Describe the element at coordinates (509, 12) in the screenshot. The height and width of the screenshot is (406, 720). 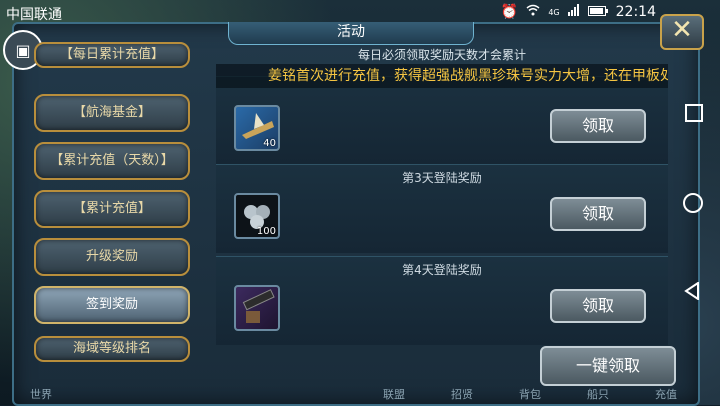
I see `alarm-icon: ⏰` at that location.